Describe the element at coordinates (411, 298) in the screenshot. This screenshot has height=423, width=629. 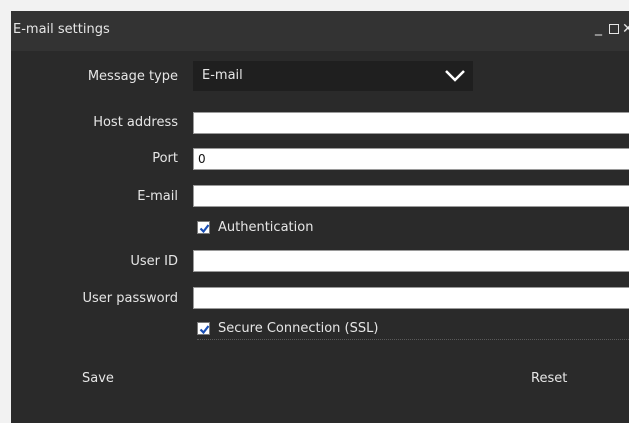
I see `user-password-input` at that location.